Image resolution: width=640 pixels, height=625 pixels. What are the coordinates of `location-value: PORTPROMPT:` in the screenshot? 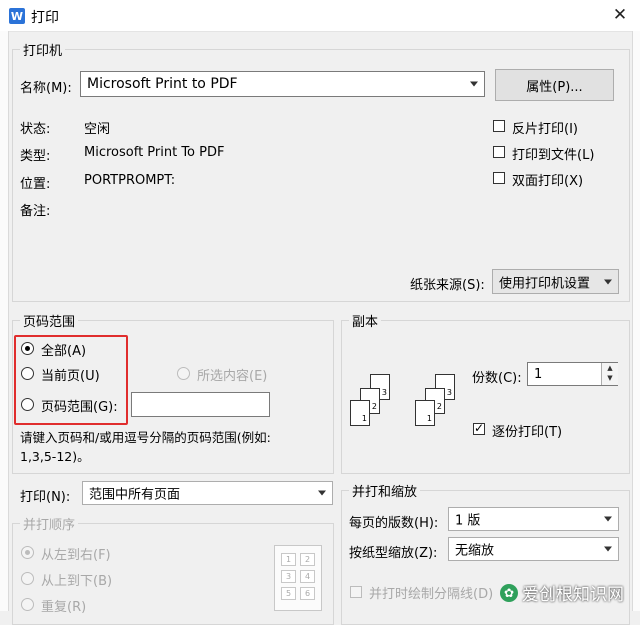 It's located at (130, 180).